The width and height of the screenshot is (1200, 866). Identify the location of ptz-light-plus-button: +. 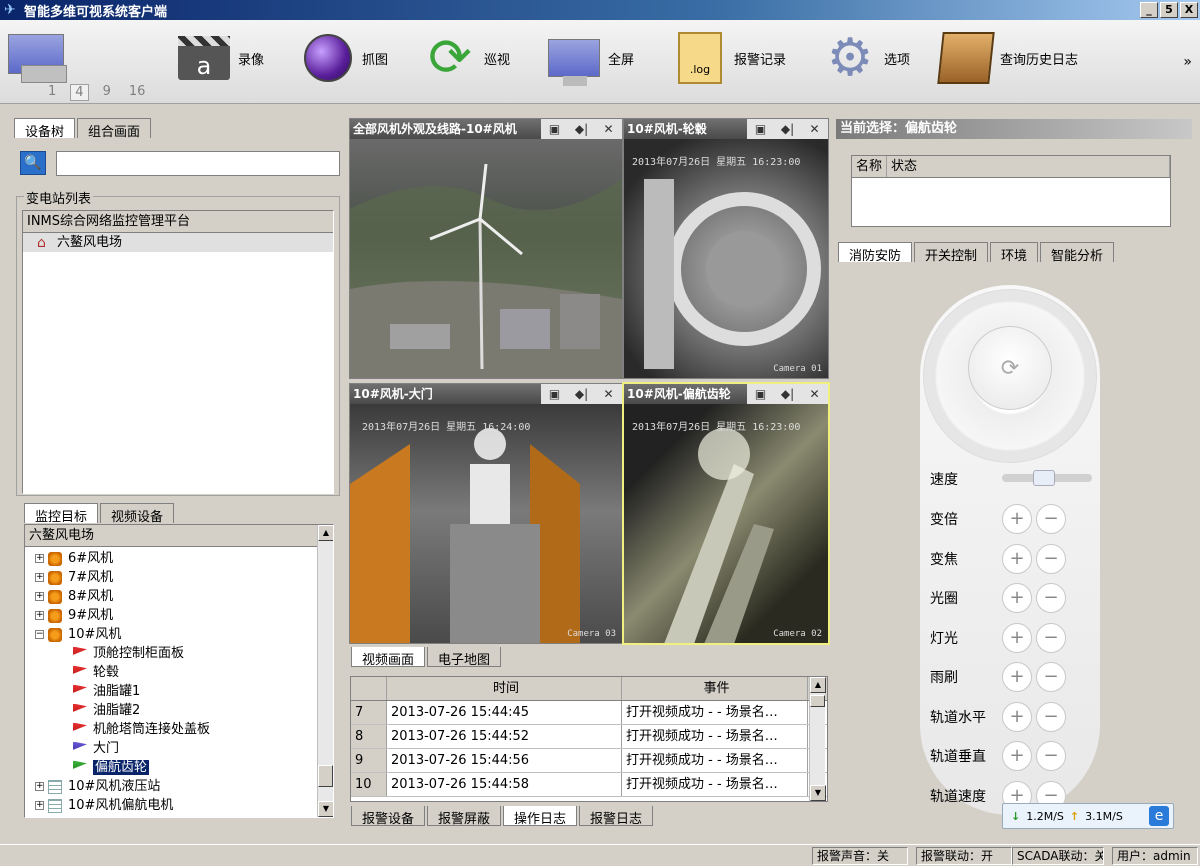
(1017, 637).